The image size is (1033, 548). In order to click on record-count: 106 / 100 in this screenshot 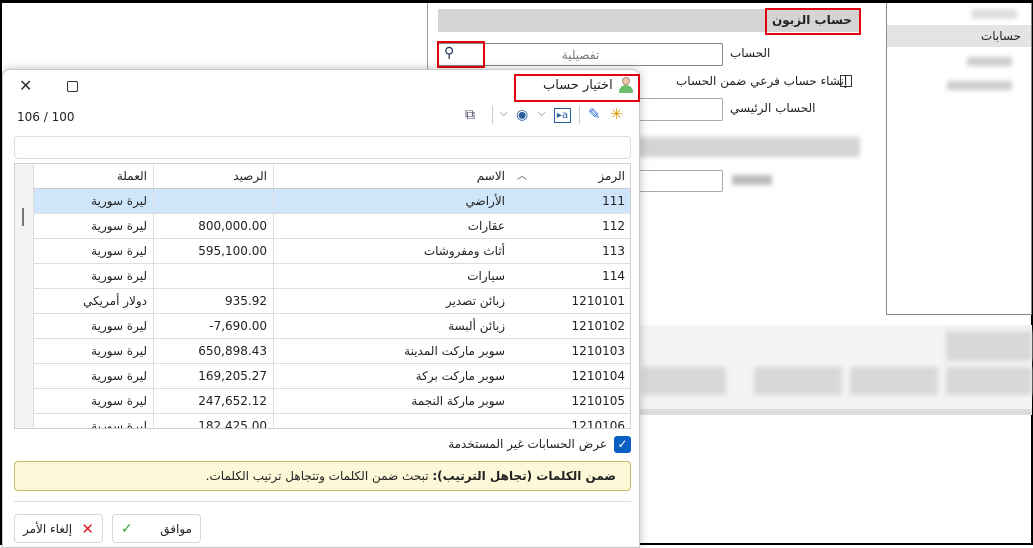, I will do `click(46, 117)`.